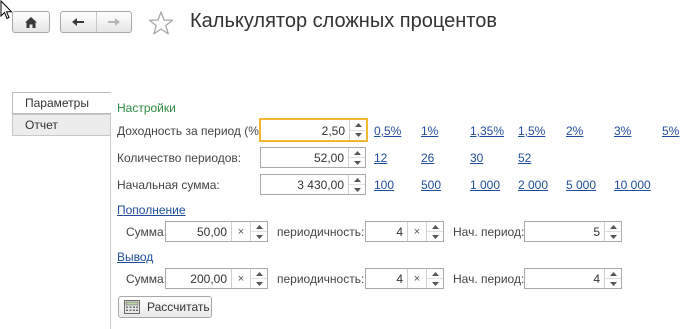 Image resolution: width=696 pixels, height=329 pixels. I want to click on arrow-right-icon, so click(113, 22).